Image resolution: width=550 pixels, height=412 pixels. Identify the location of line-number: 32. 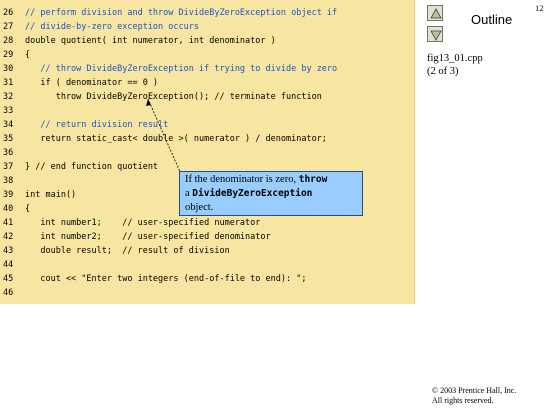
(8, 97).